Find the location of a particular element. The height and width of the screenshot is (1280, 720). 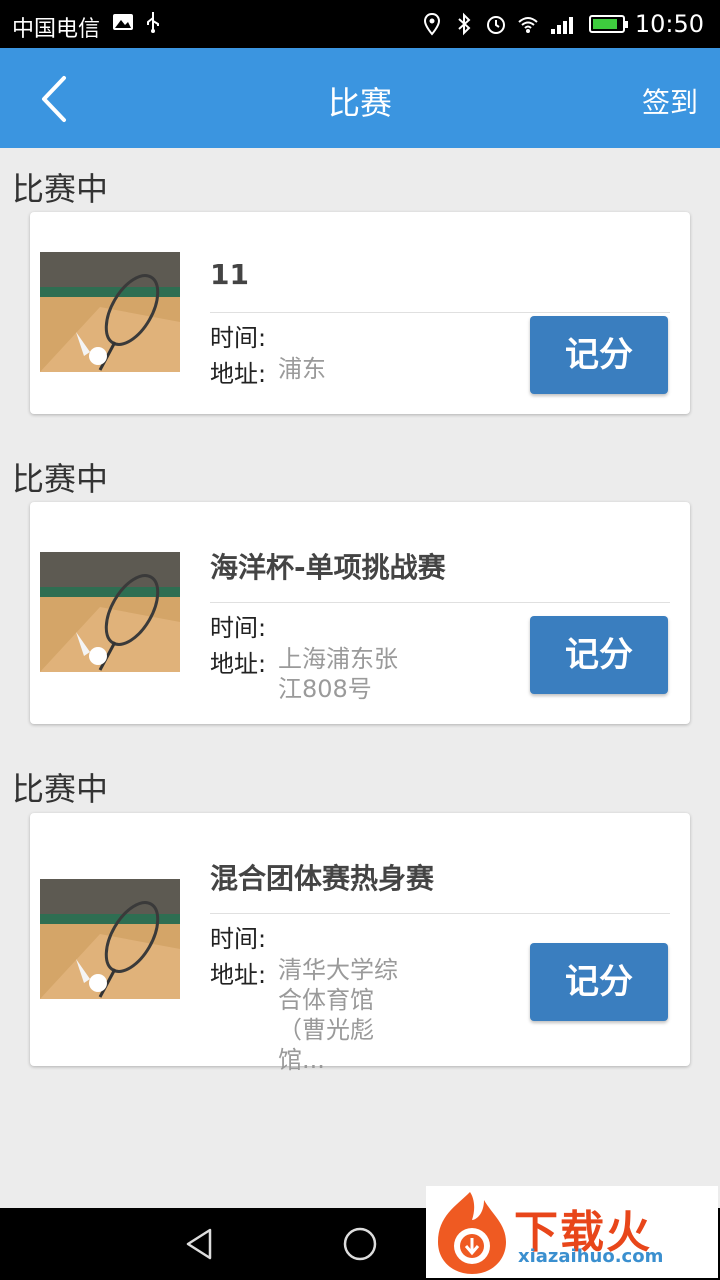

address-value: 浦东 is located at coordinates (348, 369).